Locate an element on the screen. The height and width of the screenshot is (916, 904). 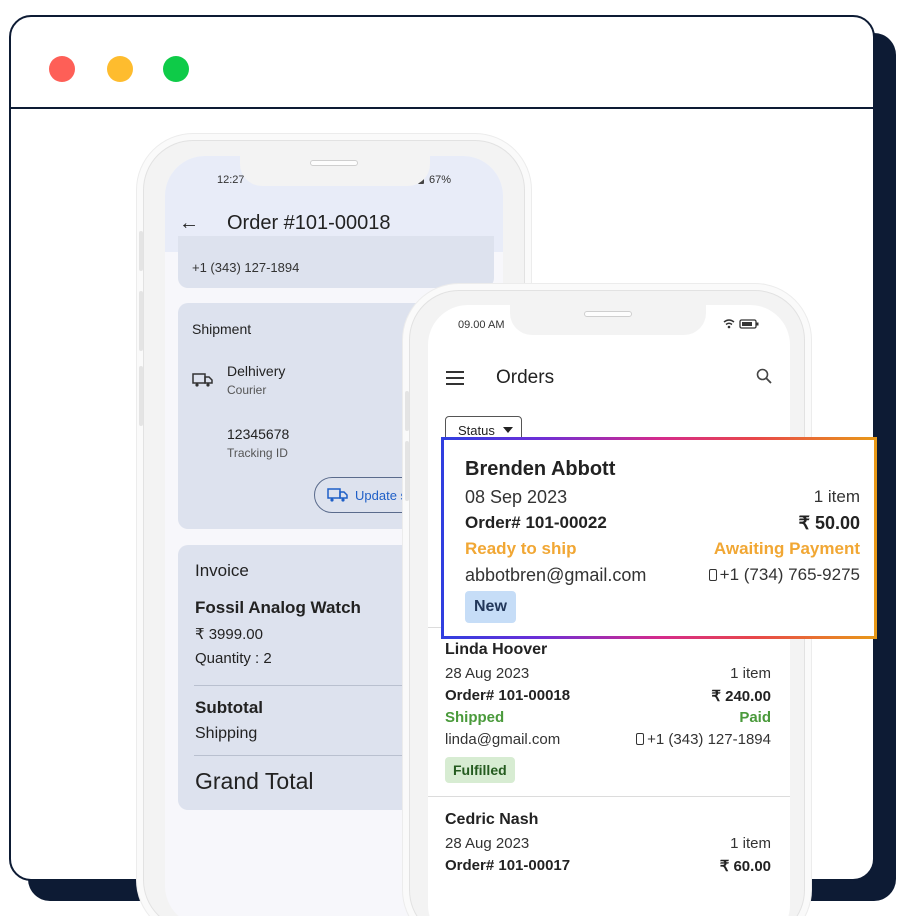
minimize-window-button is located at coordinates (120, 69).